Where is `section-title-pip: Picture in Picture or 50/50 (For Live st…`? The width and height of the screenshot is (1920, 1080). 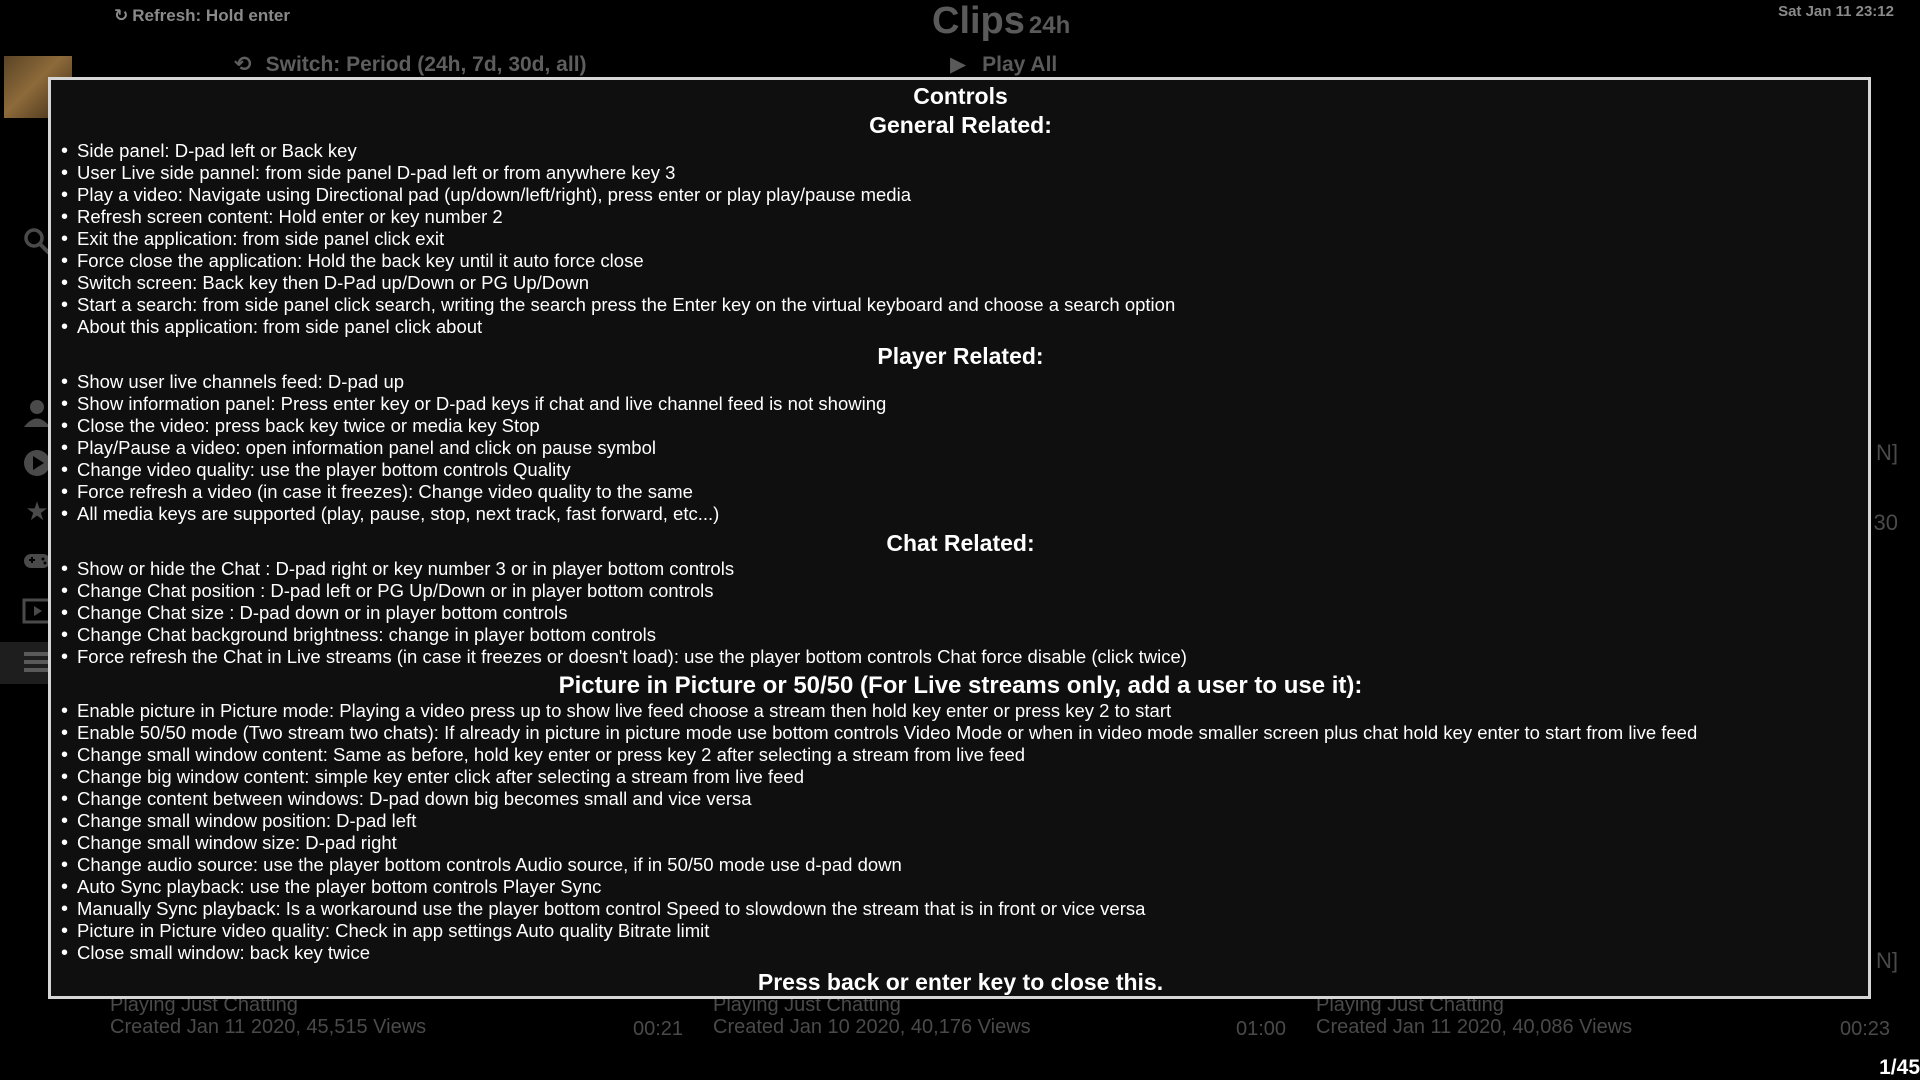 section-title-pip: Picture in Picture or 50/50 (For Live st… is located at coordinates (960, 685).